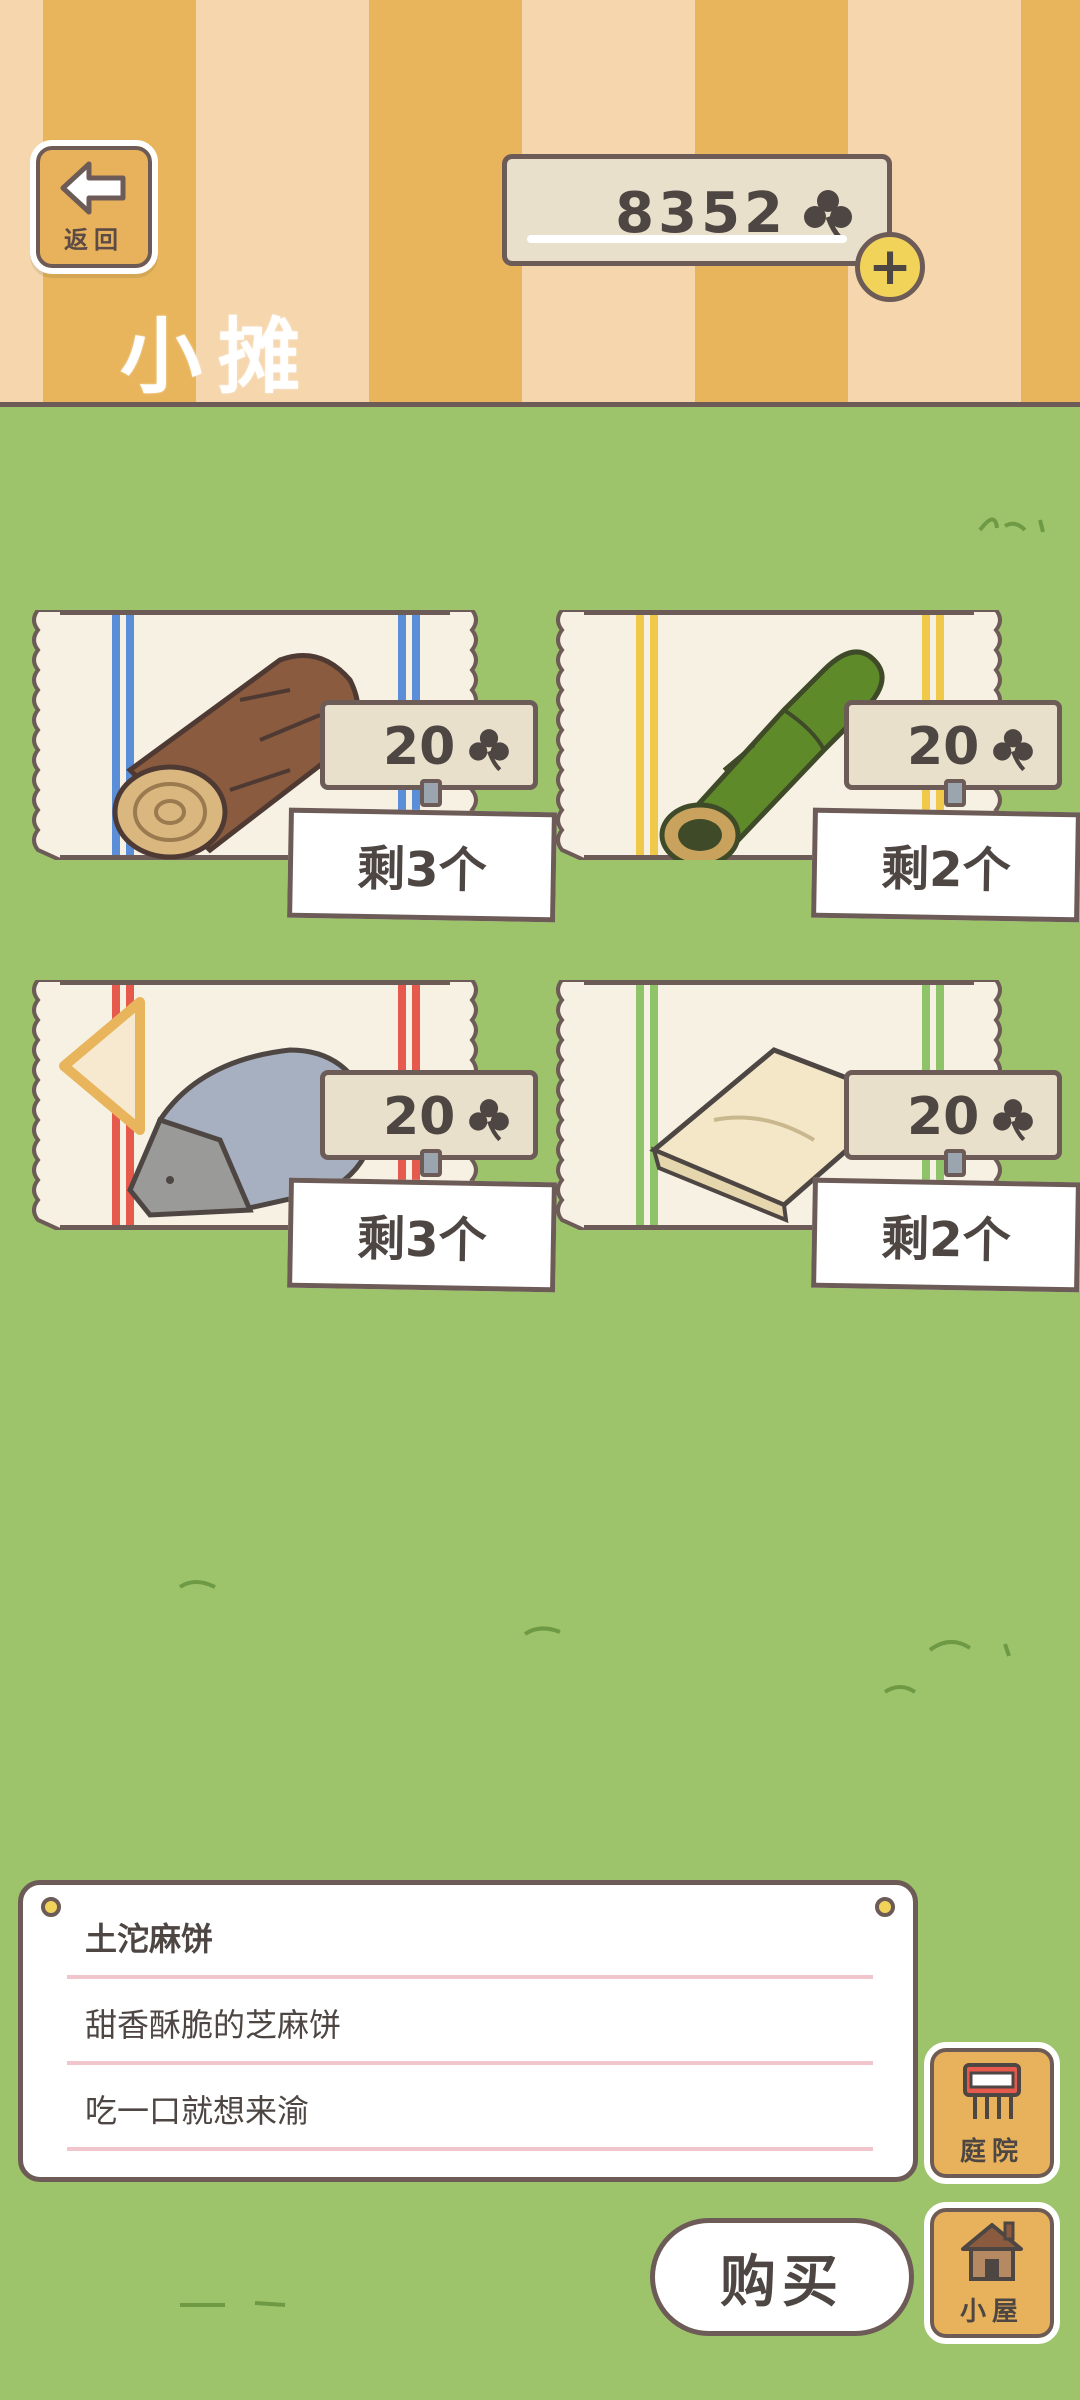 This screenshot has width=1080, height=2400. I want to click on item-desc-line: 甜香酥脆的芝麻饼, so click(470, 2025).